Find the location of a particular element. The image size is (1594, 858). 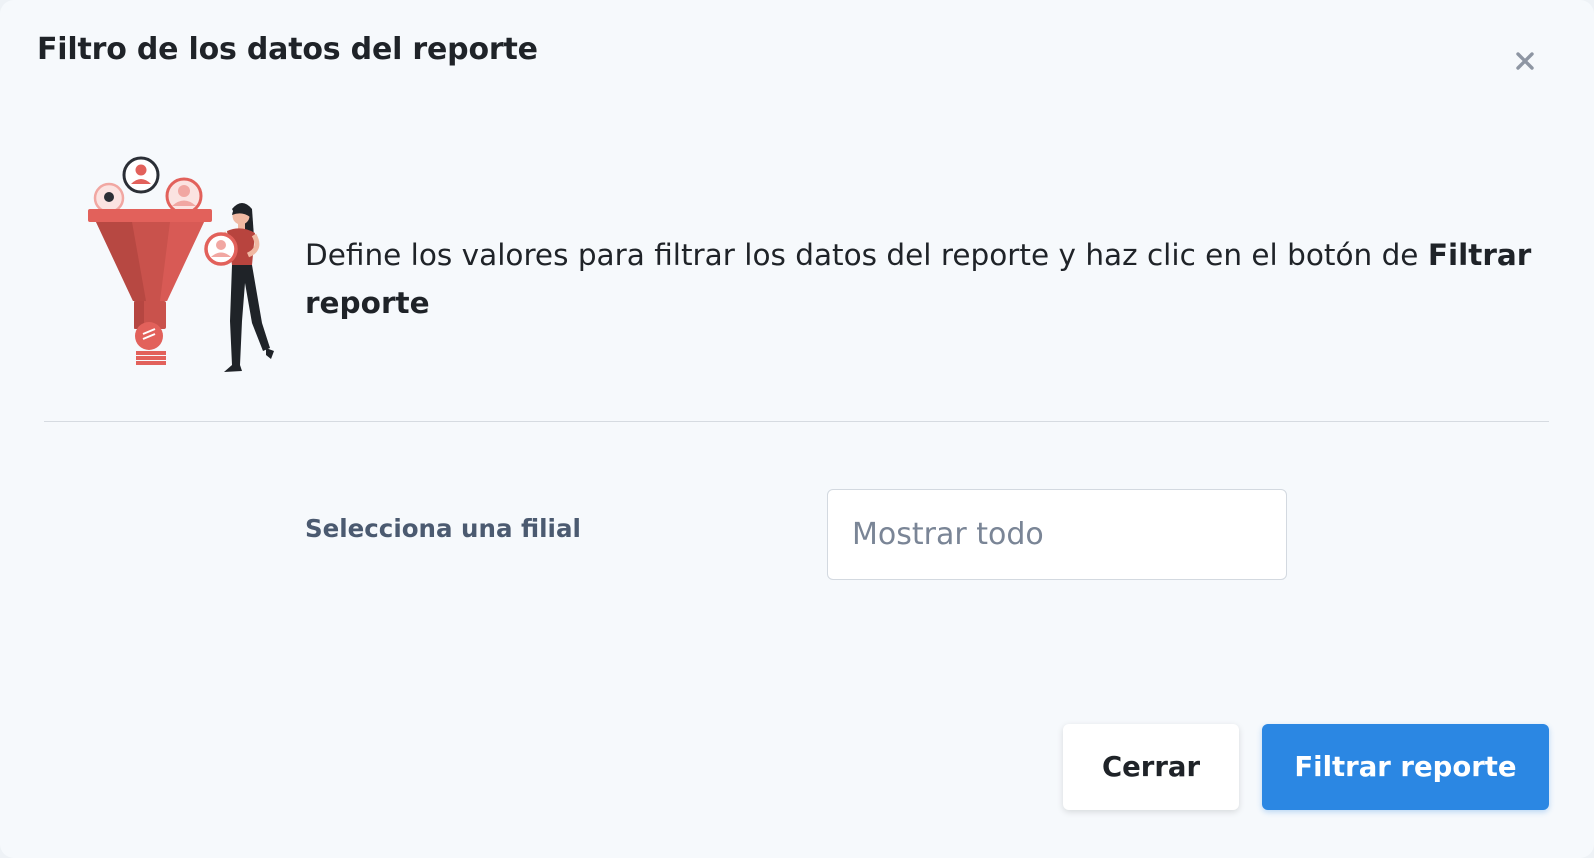

funnel-filter-illustration is located at coordinates (181, 264).